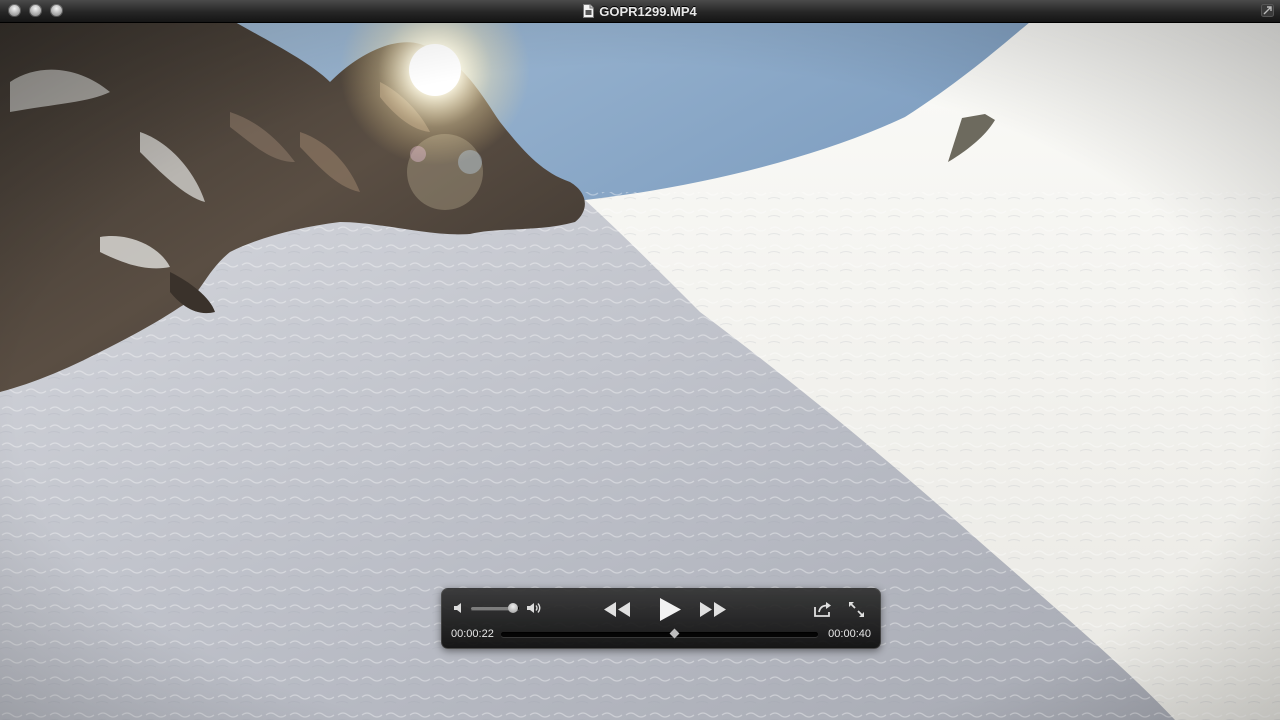 The image size is (1280, 720). What do you see at coordinates (648, 11) in the screenshot?
I see `window-title: GOPR1299.MP4` at bounding box center [648, 11].